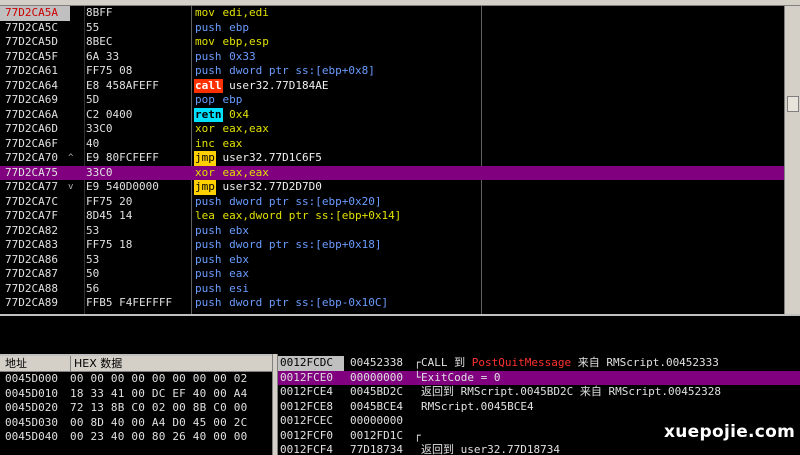  I want to click on disasm-operand: dword ptr ss:[ebp+0x18], so click(305, 244).